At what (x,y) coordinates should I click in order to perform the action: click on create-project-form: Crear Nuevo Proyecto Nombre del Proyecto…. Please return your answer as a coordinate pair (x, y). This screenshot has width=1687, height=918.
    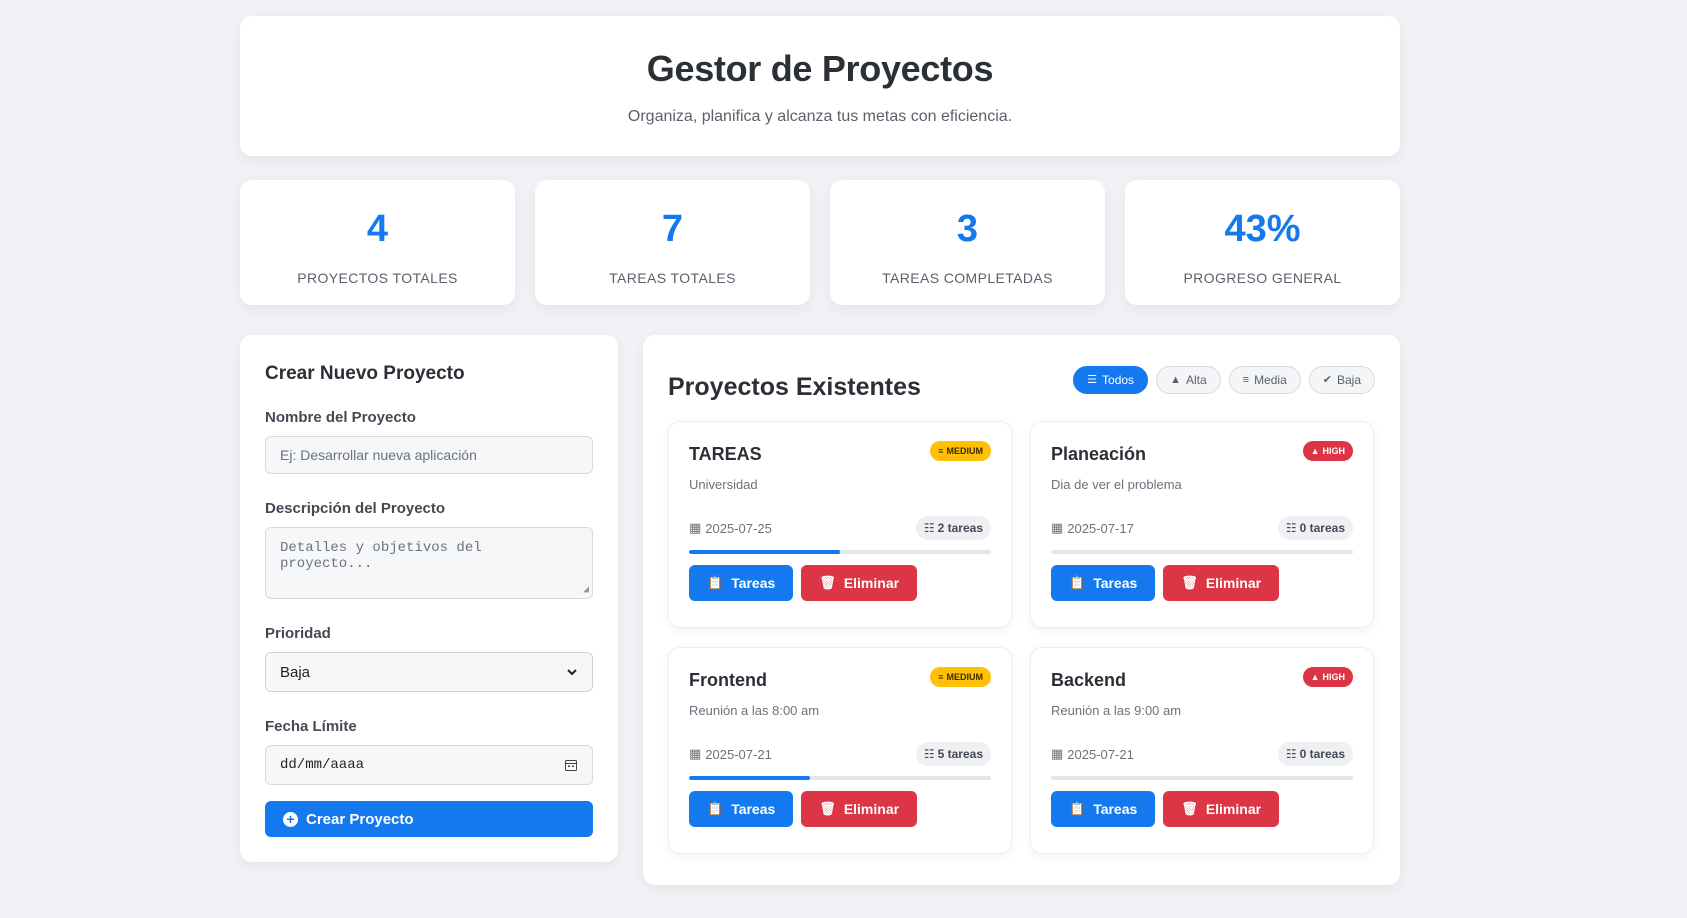
    Looking at the image, I should click on (429, 598).